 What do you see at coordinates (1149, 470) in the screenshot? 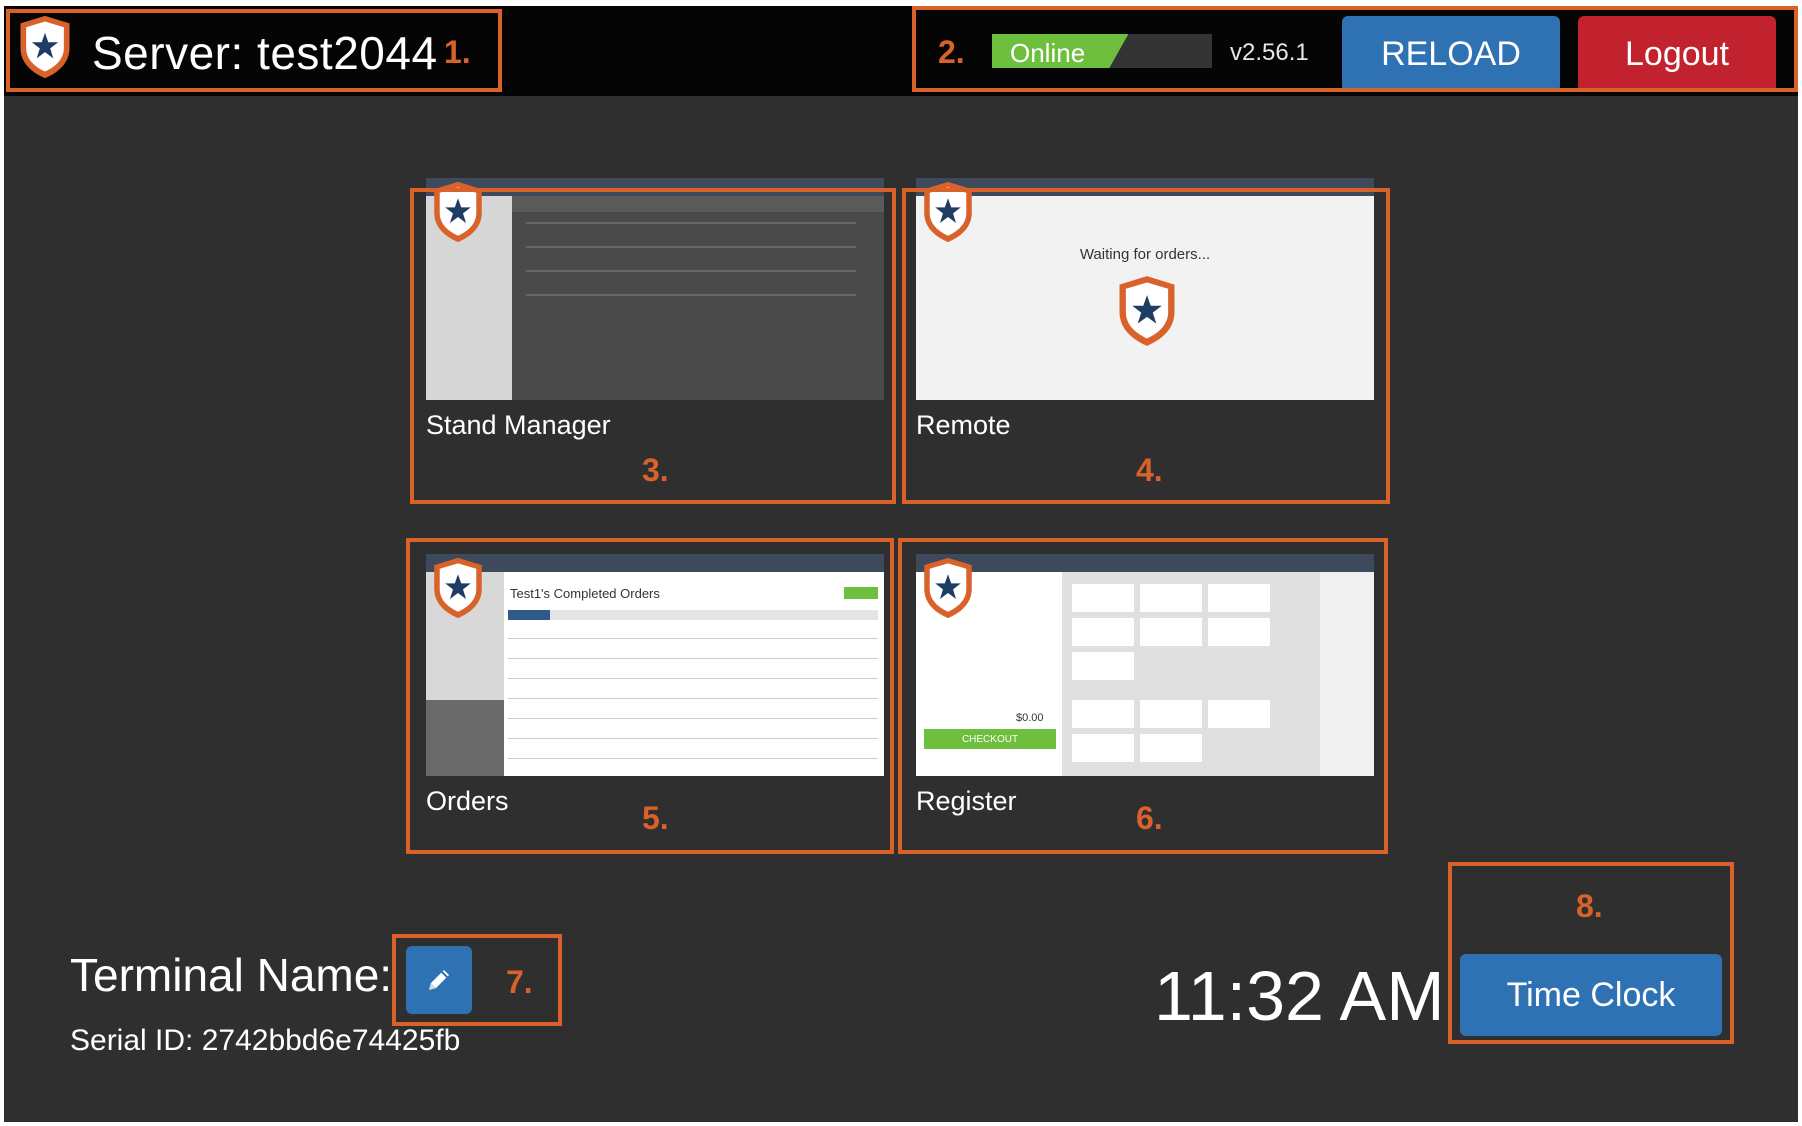
I see `callout-number-4: 4.` at bounding box center [1149, 470].